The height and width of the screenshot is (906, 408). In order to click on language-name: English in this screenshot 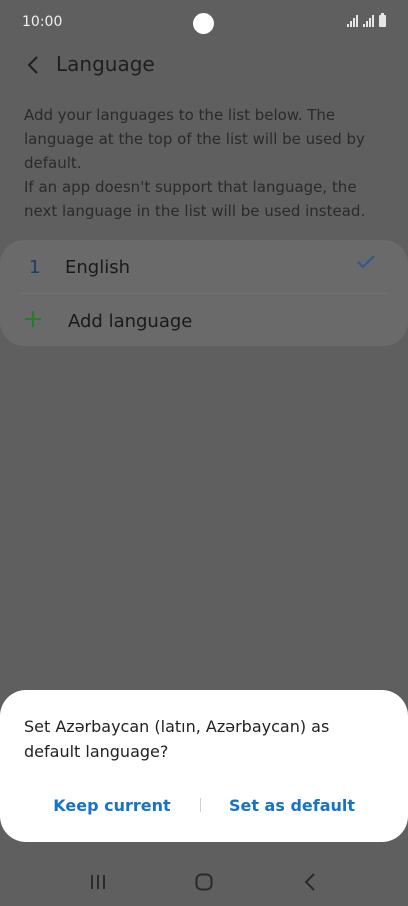, I will do `click(97, 267)`.